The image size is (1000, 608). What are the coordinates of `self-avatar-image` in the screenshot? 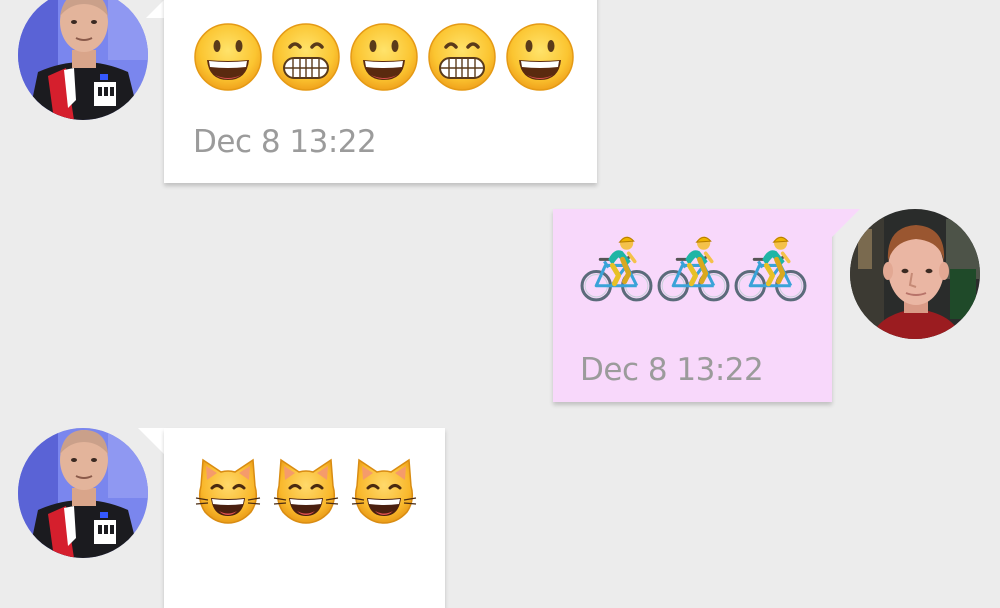 It's located at (915, 274).